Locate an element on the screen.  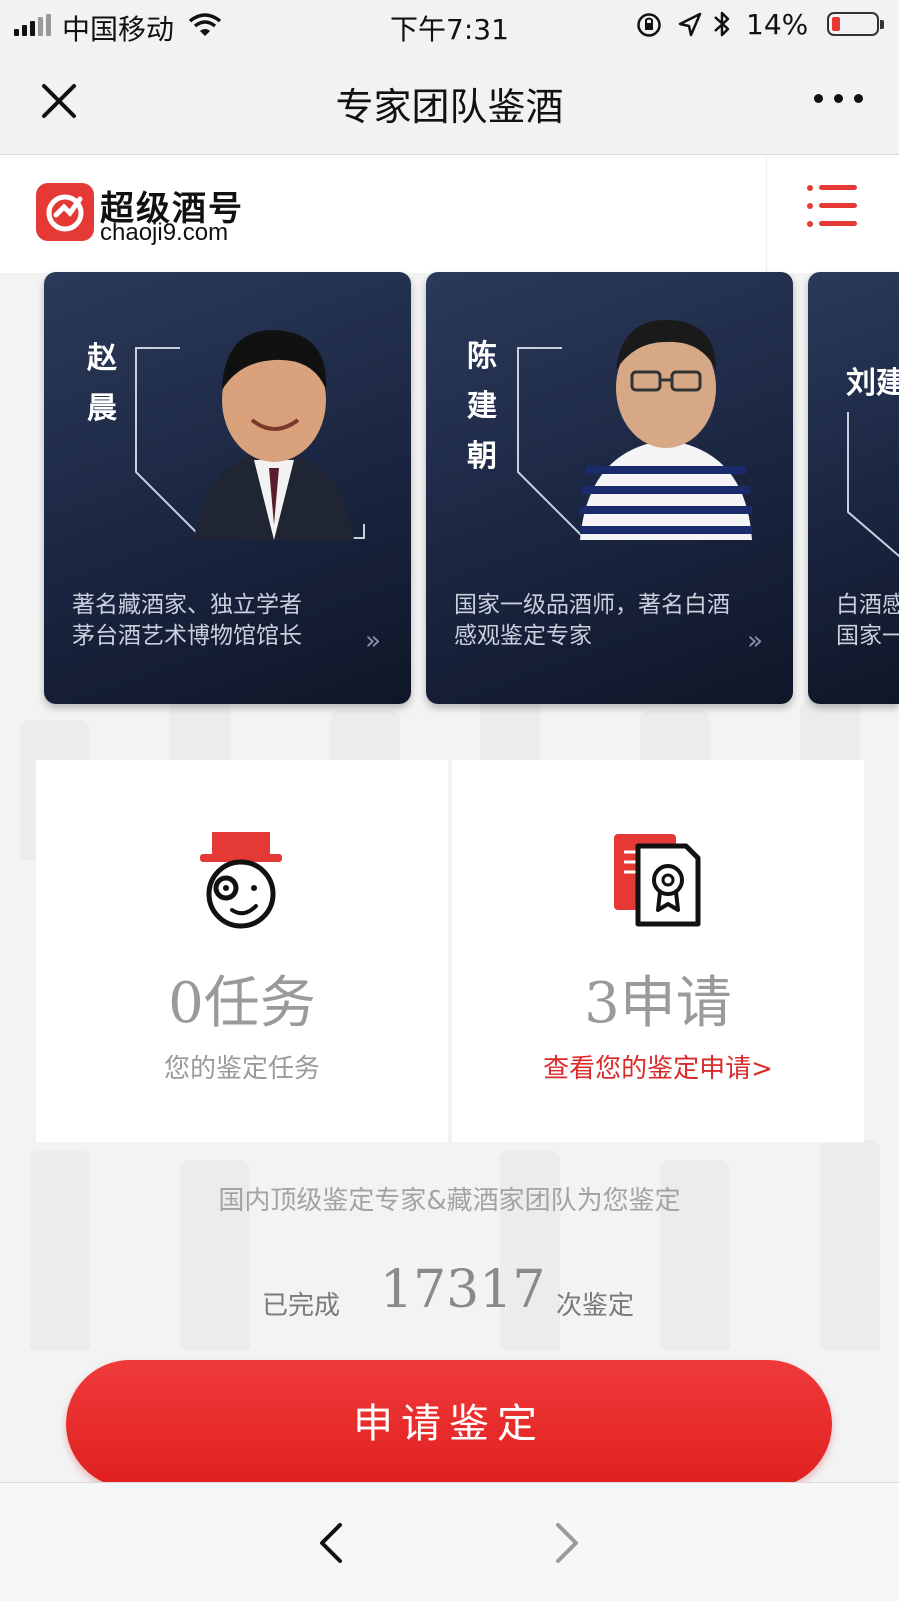
expert-card: 刘建 白酒感 国家一 is located at coordinates (853, 488).